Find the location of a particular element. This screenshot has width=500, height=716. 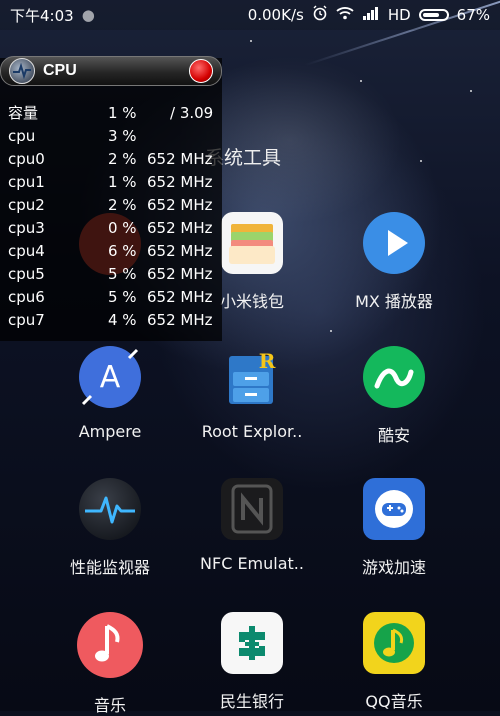

app-root-explorer: R Root Explor.. is located at coordinates (252, 393).